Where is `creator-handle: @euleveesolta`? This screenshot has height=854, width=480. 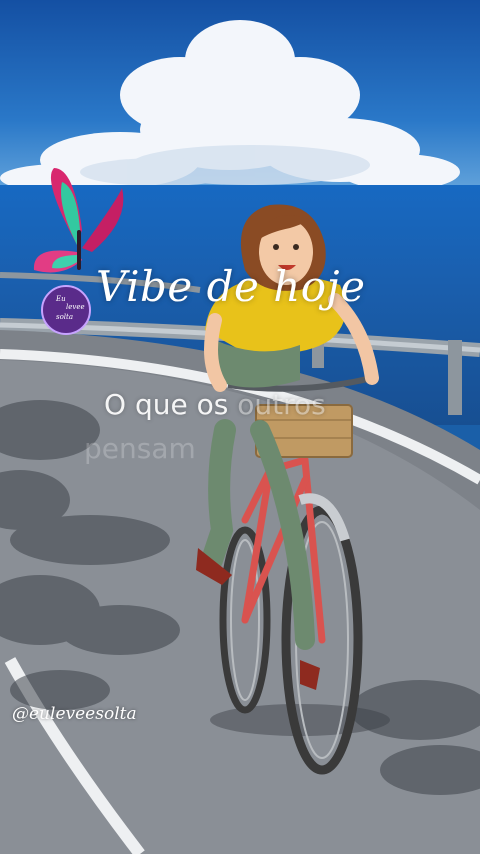
creator-handle: @euleveesolta is located at coordinates (74, 714).